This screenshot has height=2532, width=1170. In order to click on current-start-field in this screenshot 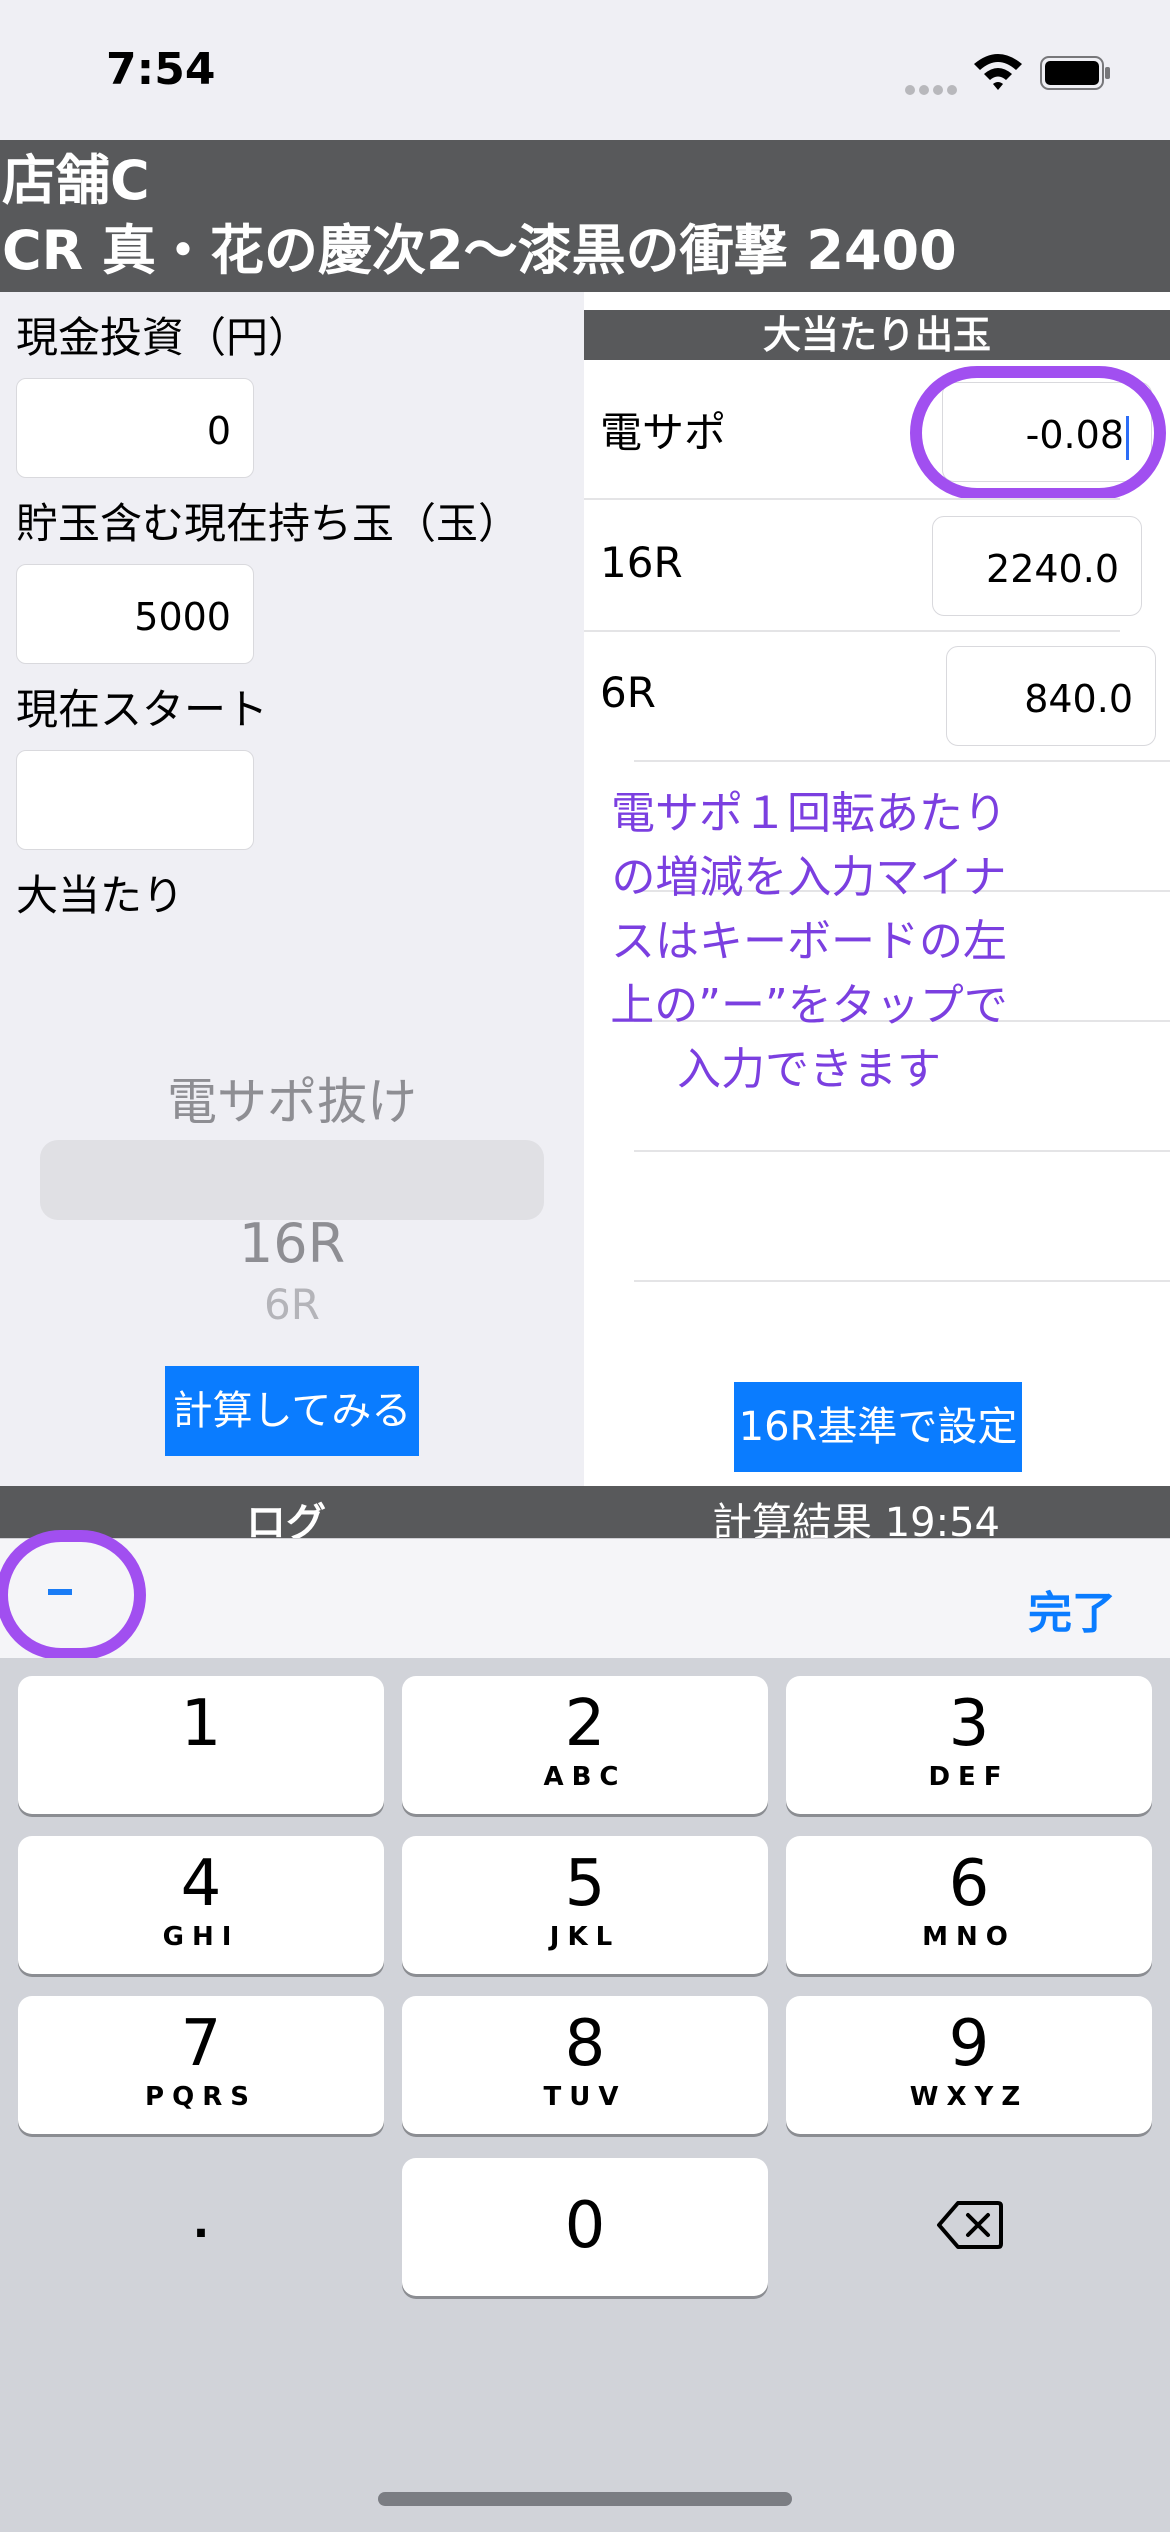, I will do `click(135, 800)`.